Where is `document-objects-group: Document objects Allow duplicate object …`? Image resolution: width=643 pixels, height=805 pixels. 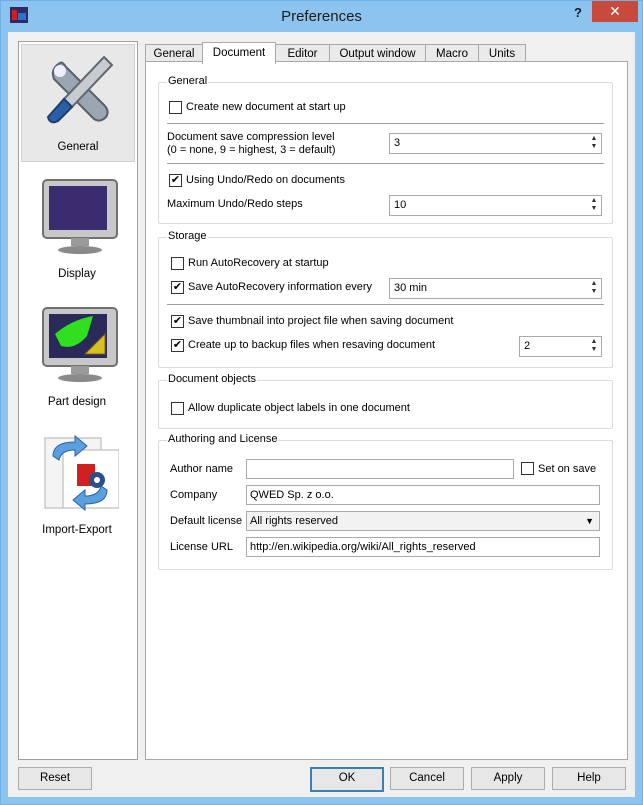 document-objects-group: Document objects Allow duplicate object … is located at coordinates (385, 401).